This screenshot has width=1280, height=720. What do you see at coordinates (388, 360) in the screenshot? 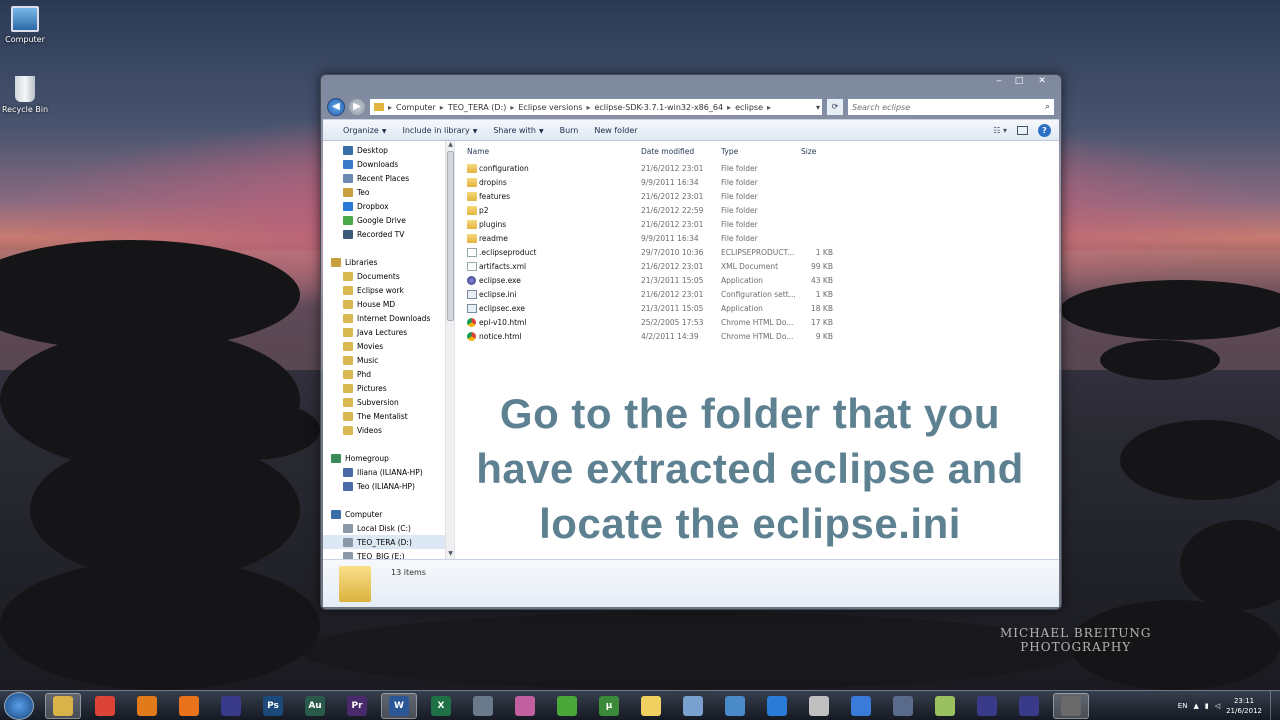
I see `nav-item-library: Music` at bounding box center [388, 360].